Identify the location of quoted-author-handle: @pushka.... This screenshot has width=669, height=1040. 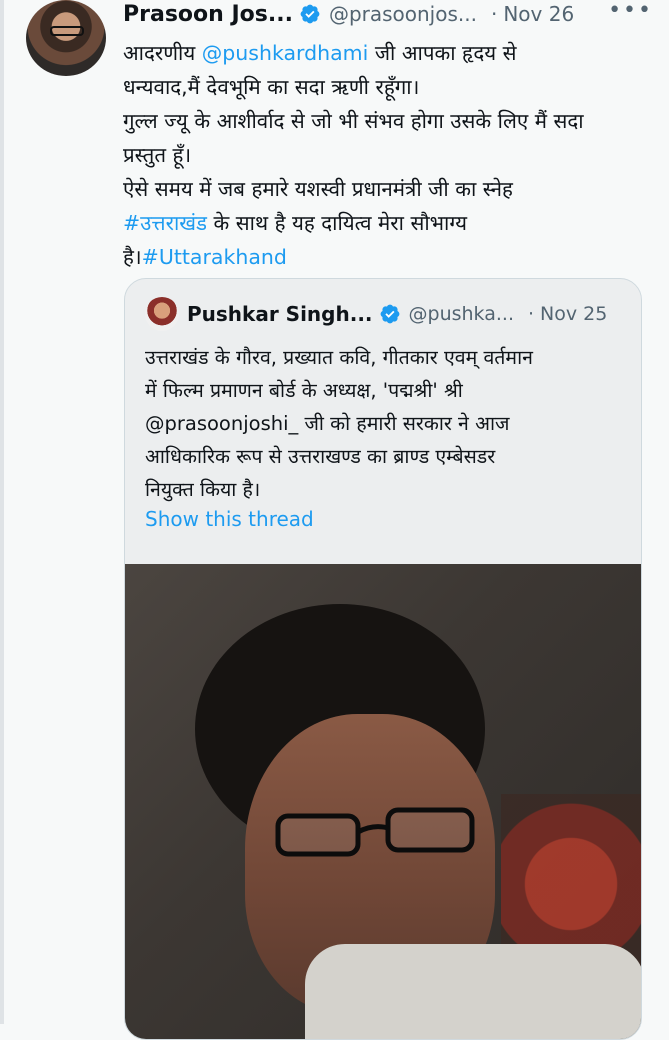
(461, 314).